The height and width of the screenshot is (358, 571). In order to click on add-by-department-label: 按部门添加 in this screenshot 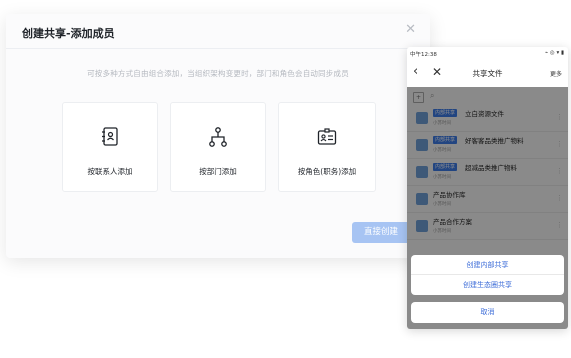, I will do `click(218, 171)`.